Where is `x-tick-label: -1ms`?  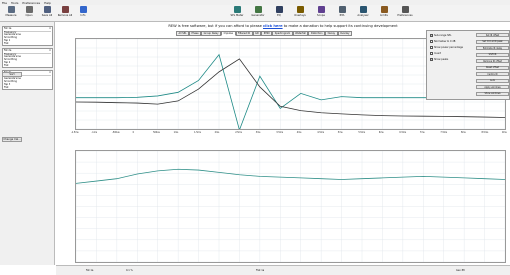 x-tick-label: -1ms is located at coordinates (94, 132).